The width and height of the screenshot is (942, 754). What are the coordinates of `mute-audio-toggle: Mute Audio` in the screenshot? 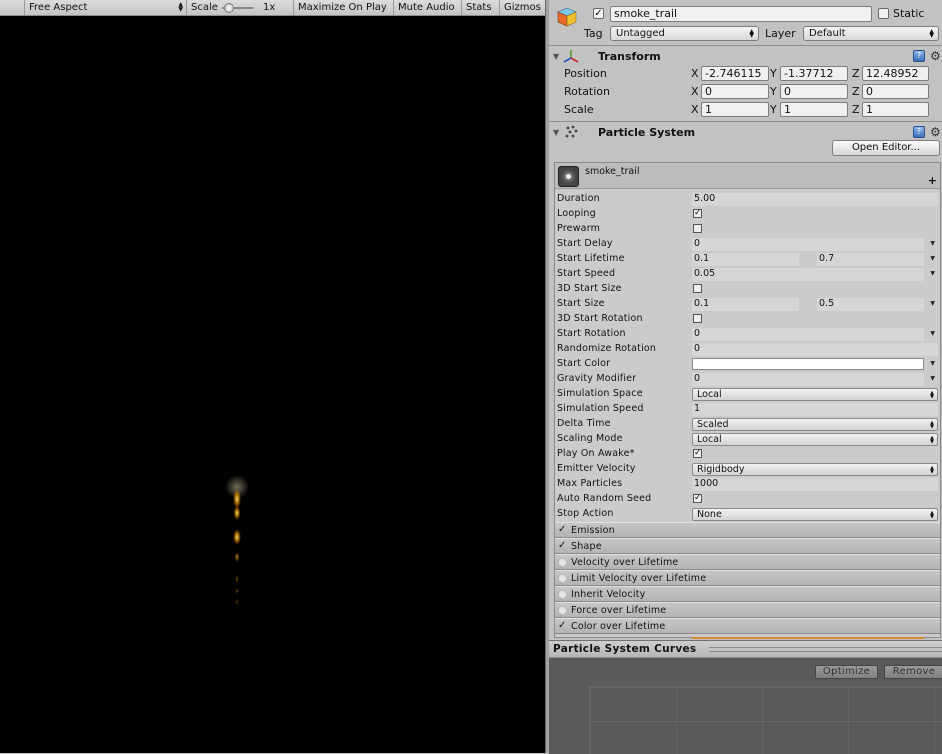 It's located at (428, 7).